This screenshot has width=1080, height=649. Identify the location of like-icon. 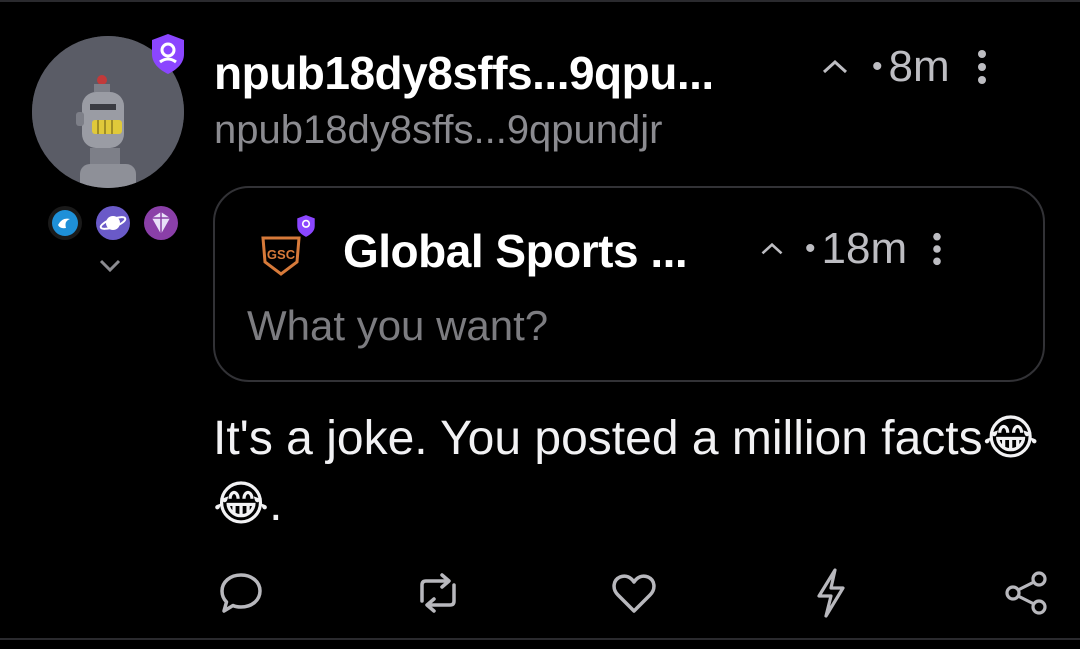
(634, 593).